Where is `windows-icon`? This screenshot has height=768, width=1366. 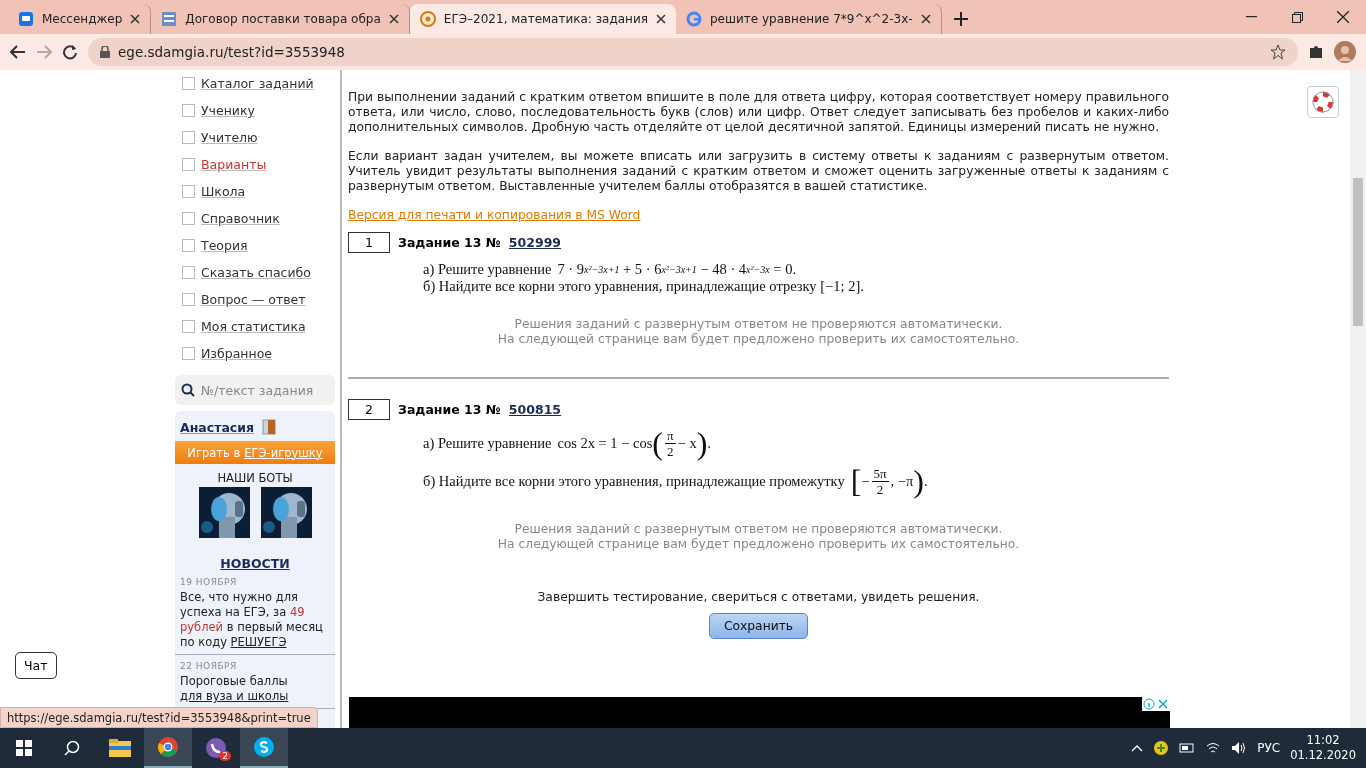
windows-icon is located at coordinates (24, 748).